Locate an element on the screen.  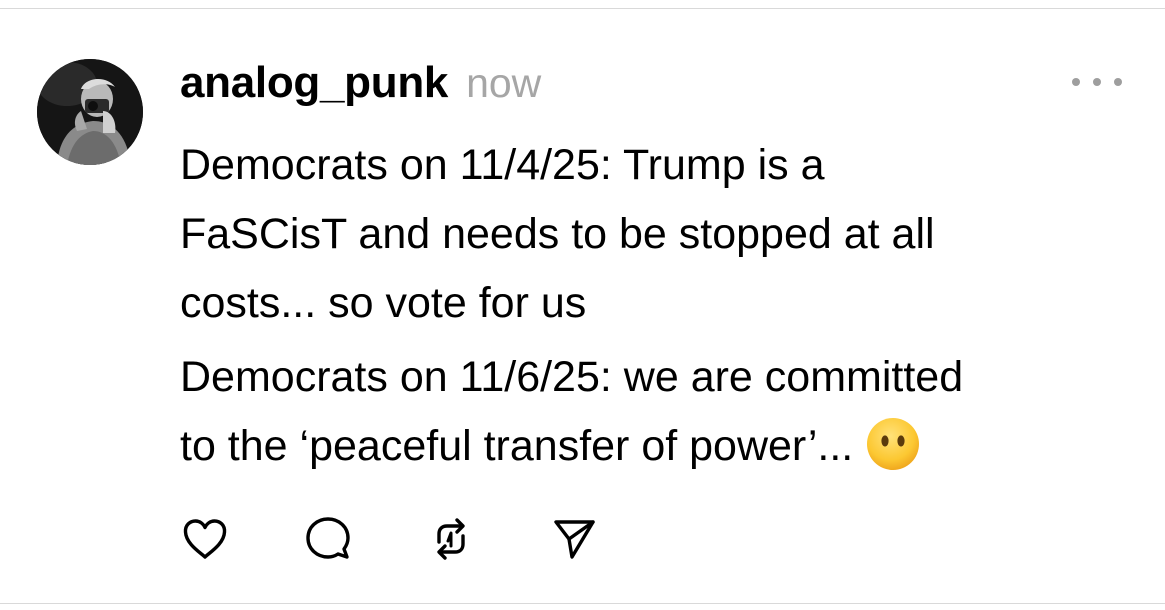
timestamp: now is located at coordinates (504, 83).